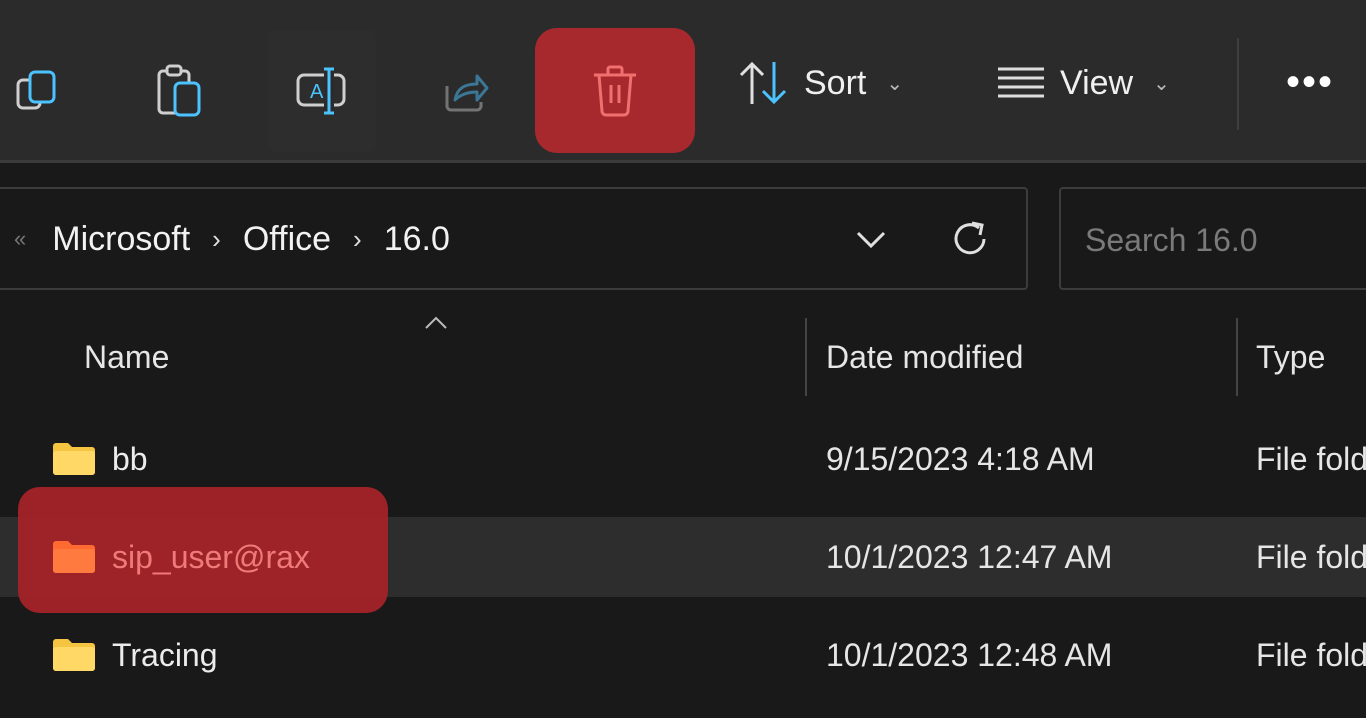  What do you see at coordinates (436, 322) in the screenshot?
I see `sort-ascending-caret-icon` at bounding box center [436, 322].